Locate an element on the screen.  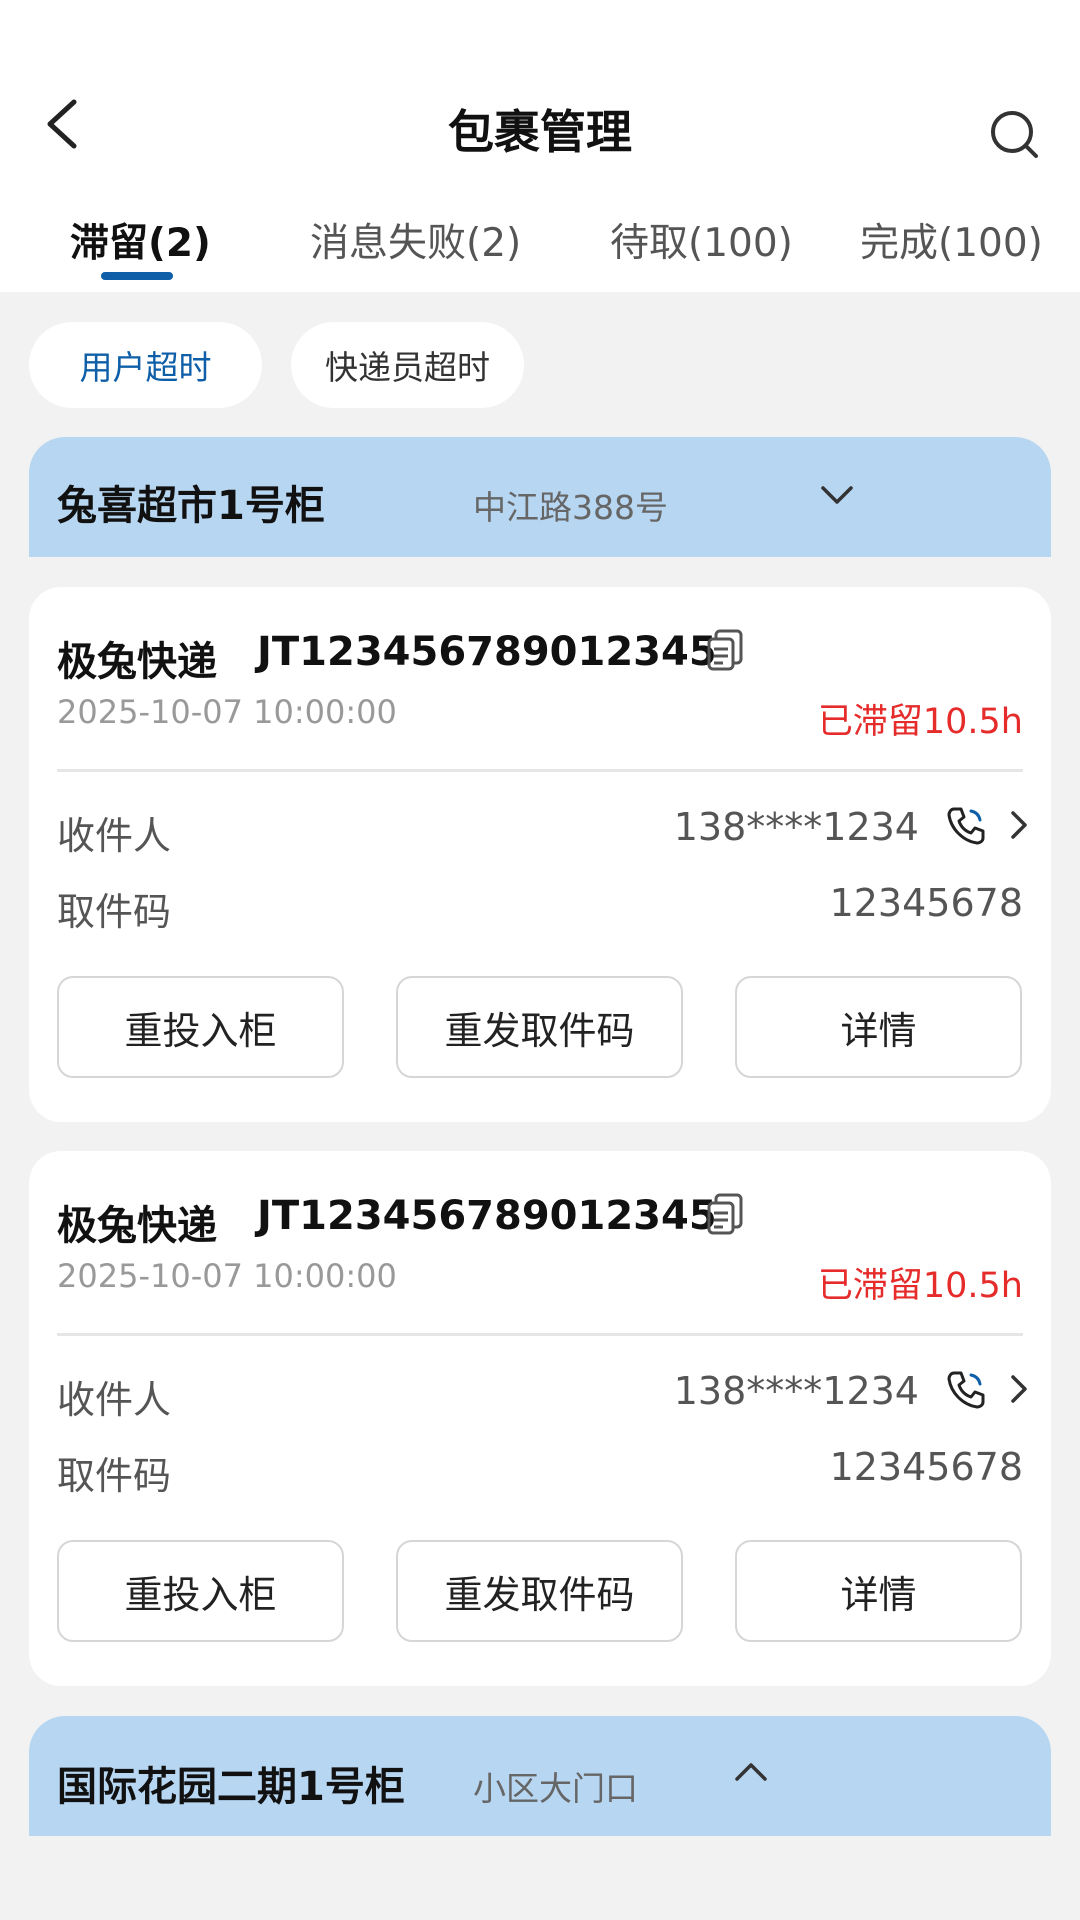
locker-group-header: 国际花园二期1号柜 小区大门口 is located at coordinates (540, 1776).